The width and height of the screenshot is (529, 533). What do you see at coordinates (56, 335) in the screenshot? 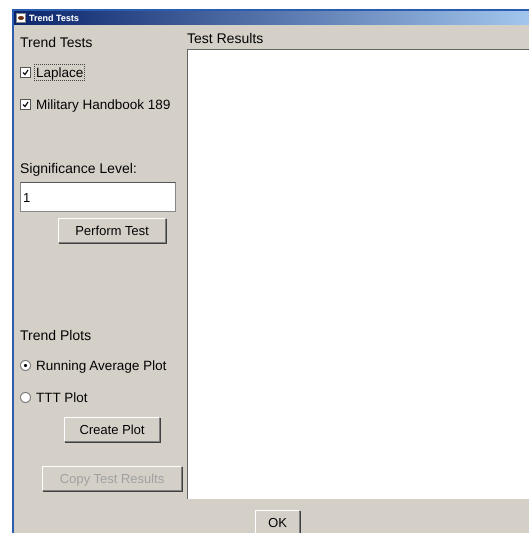
I see `section-heading: Trend Plots` at bounding box center [56, 335].